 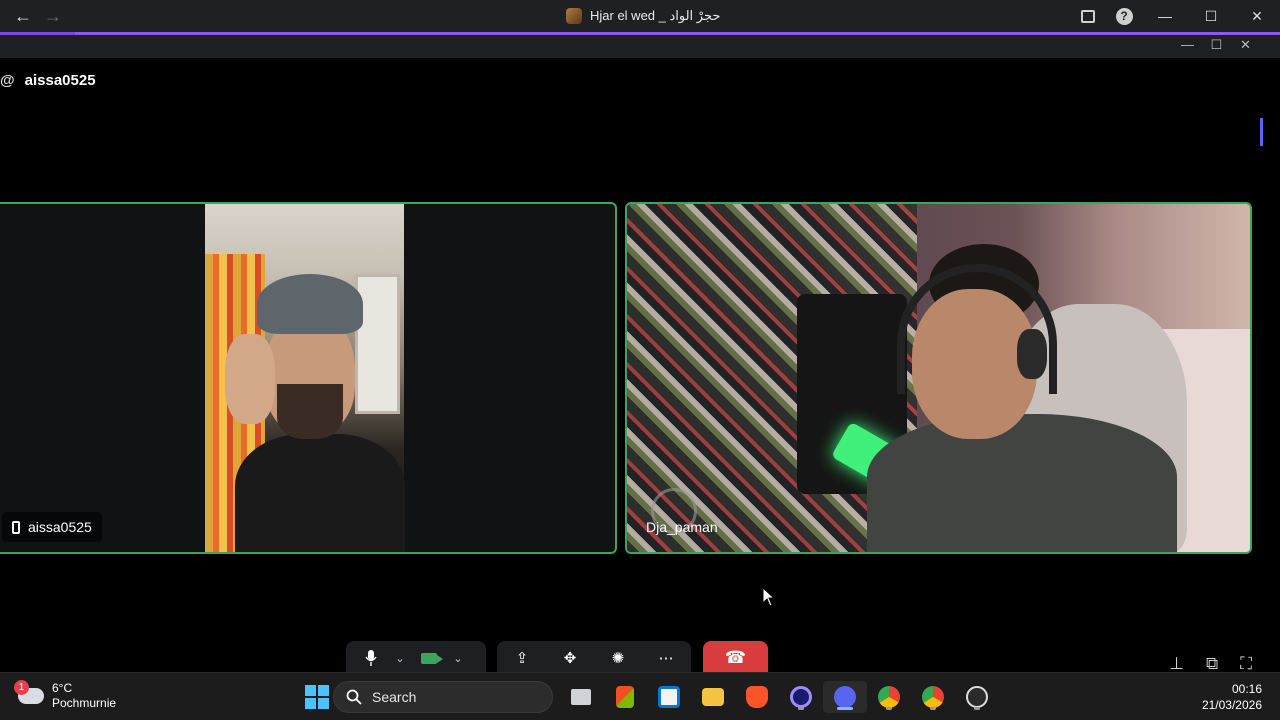 I want to click on title-bar-actions: ? — ☐ ✕, so click(x=1175, y=16).